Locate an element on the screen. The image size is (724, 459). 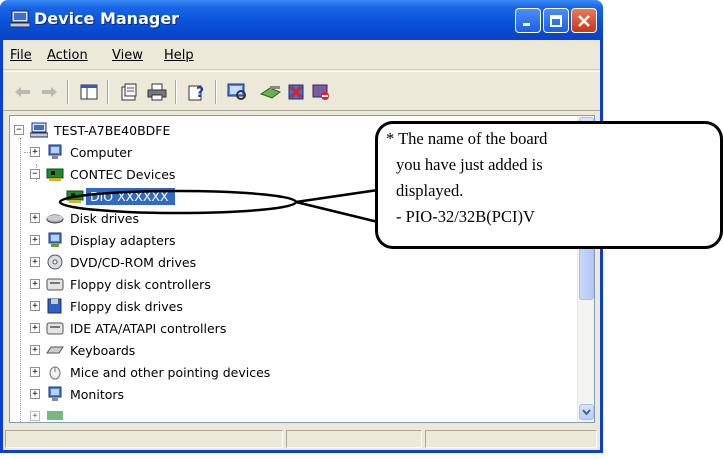
window-title: Device Manager is located at coordinates (107, 18).